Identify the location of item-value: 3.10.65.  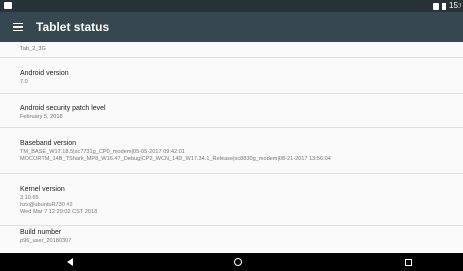
(29, 198).